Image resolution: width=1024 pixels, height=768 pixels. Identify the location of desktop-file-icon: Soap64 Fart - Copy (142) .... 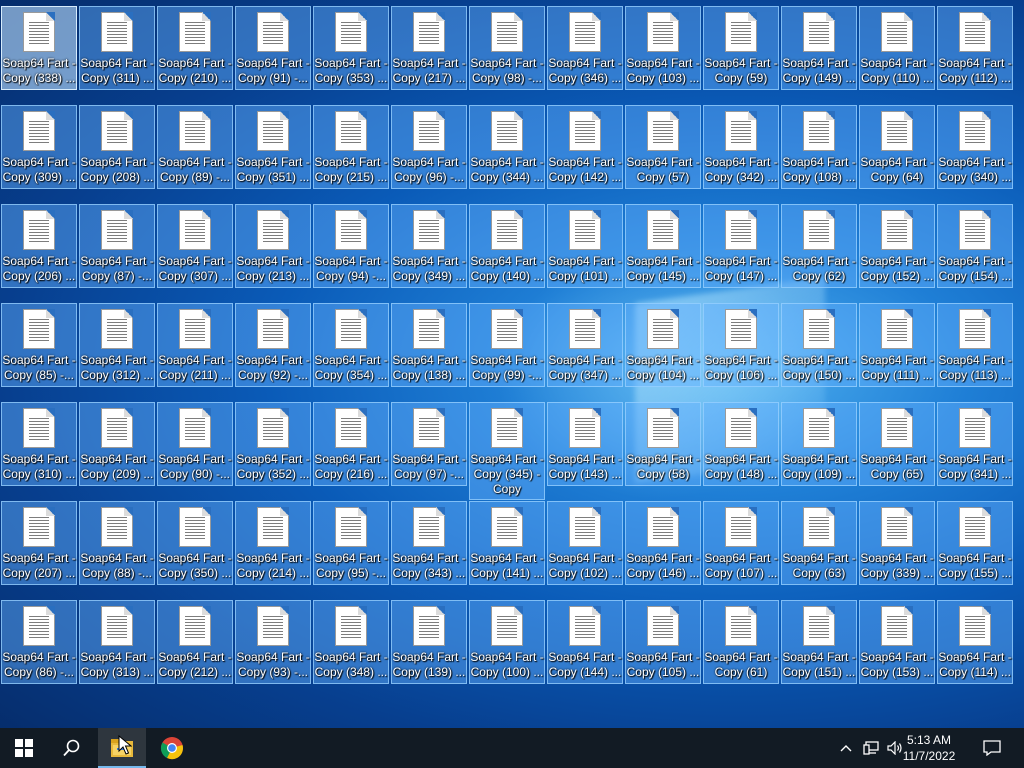
(585, 147).